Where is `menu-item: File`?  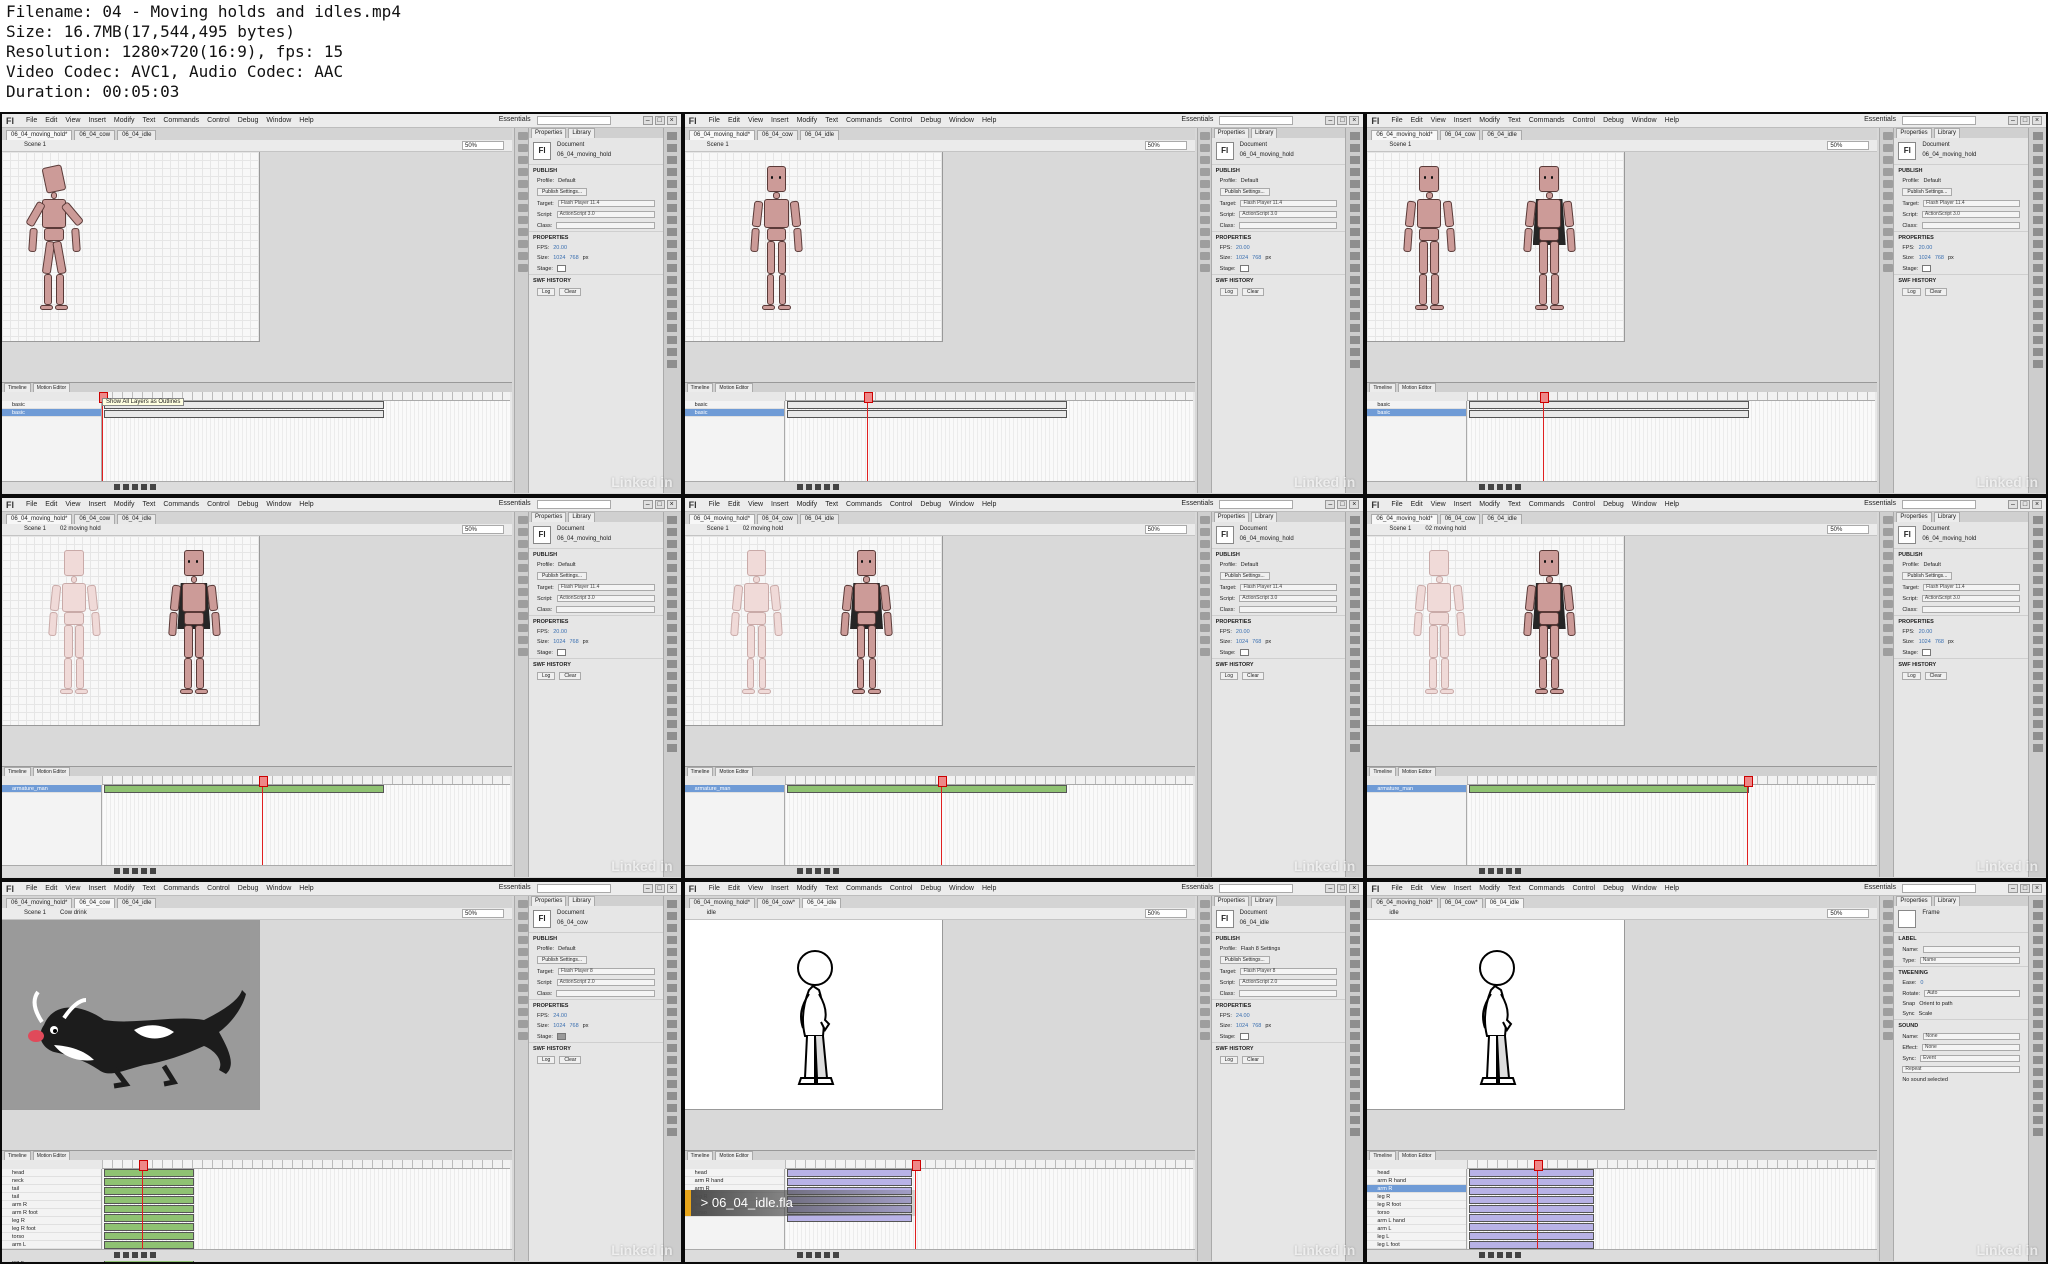
menu-item: File is located at coordinates (1396, 888).